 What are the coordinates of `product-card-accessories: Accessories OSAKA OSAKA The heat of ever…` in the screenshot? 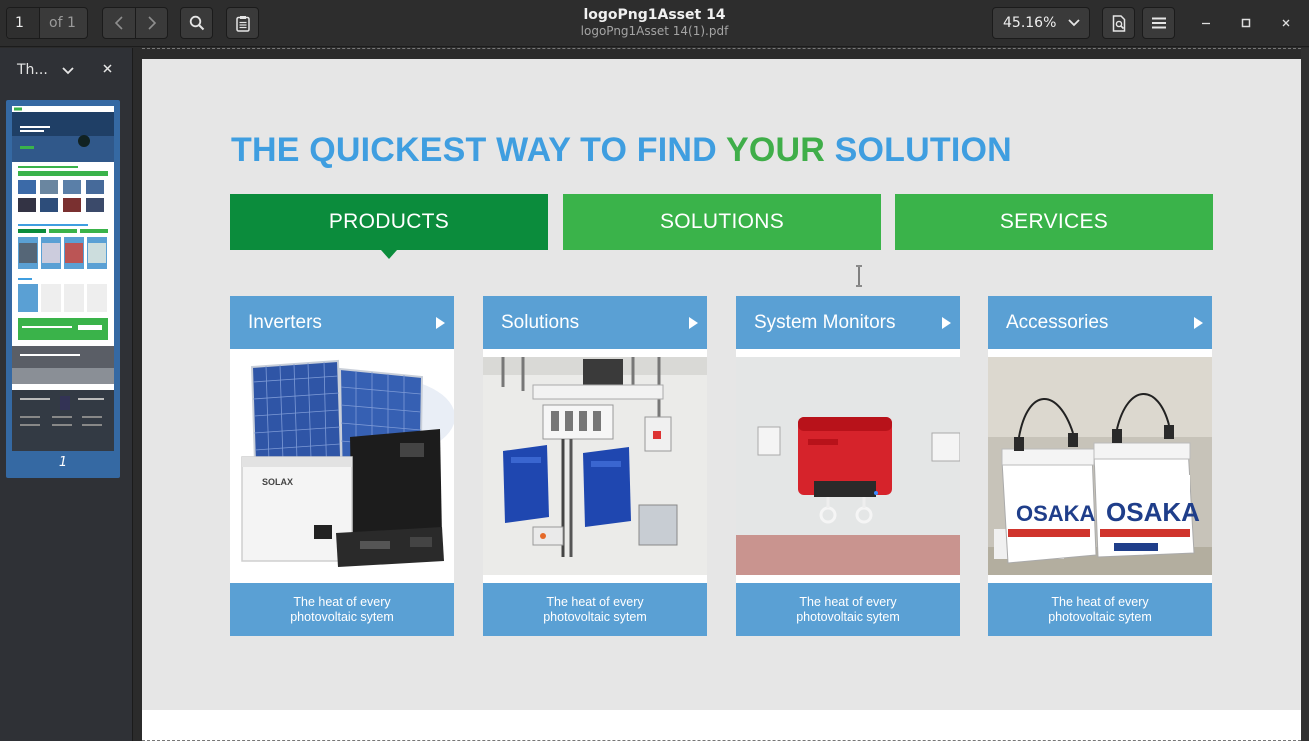 It's located at (1100, 466).